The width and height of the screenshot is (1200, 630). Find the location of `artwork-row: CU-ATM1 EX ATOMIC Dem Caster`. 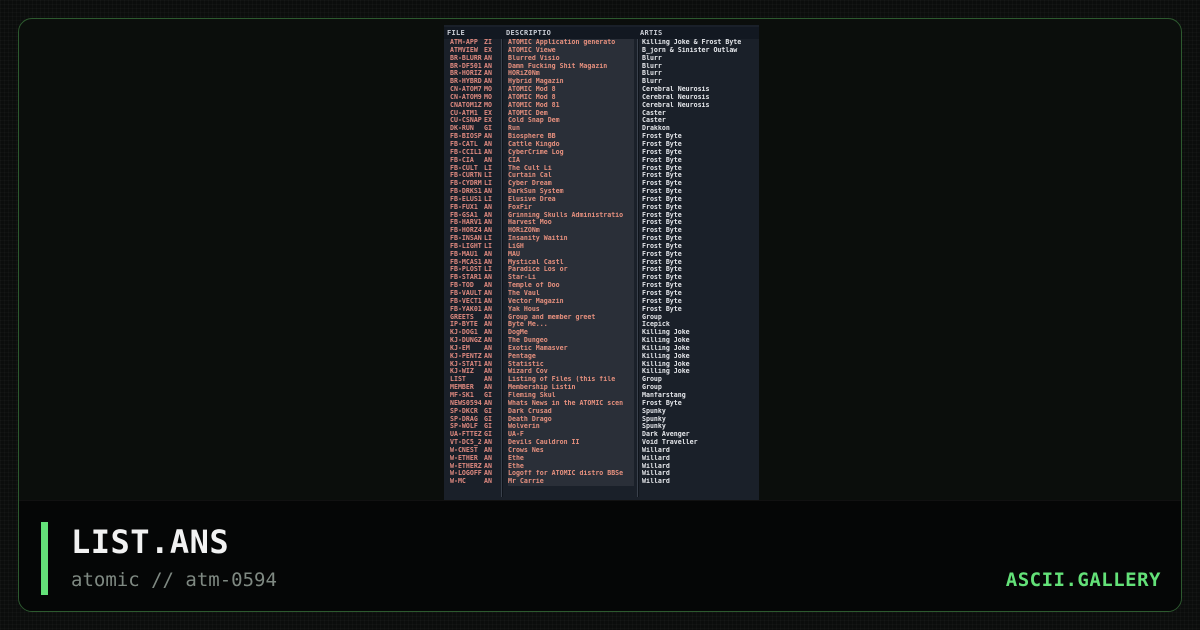

artwork-row: CU-ATM1 EX ATOMIC Dem Caster is located at coordinates (601, 113).